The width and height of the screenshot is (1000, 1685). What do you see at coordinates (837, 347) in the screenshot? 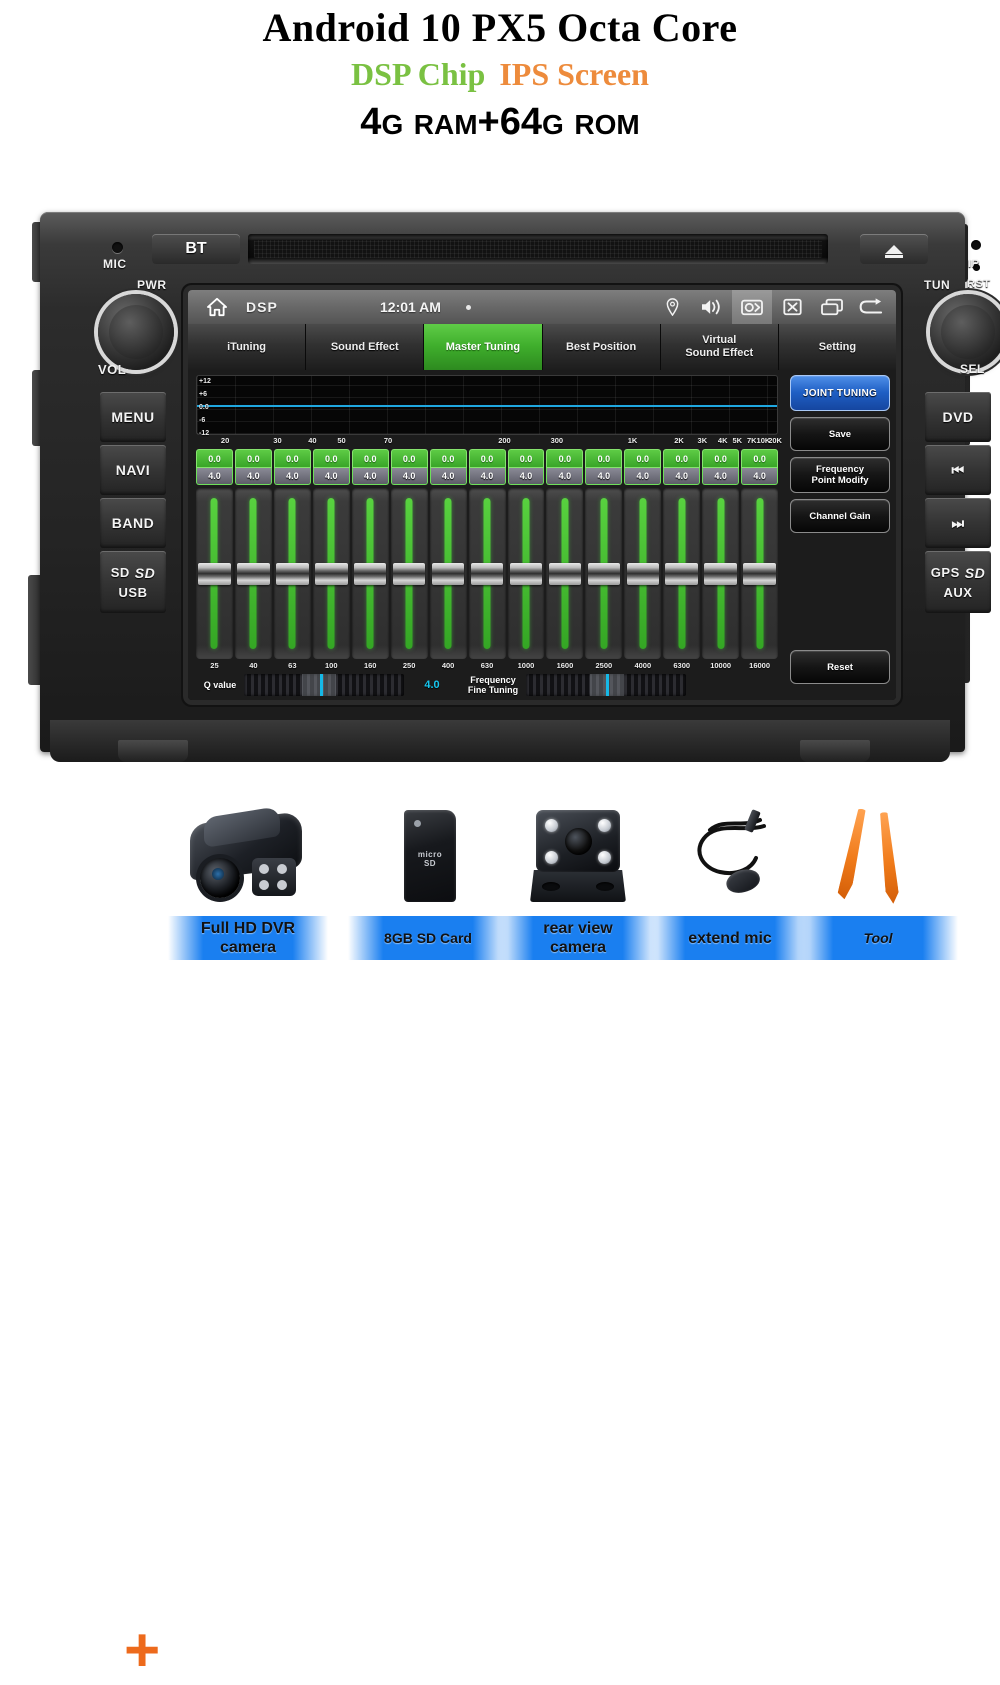
I see `tab-setting: Setting` at bounding box center [837, 347].